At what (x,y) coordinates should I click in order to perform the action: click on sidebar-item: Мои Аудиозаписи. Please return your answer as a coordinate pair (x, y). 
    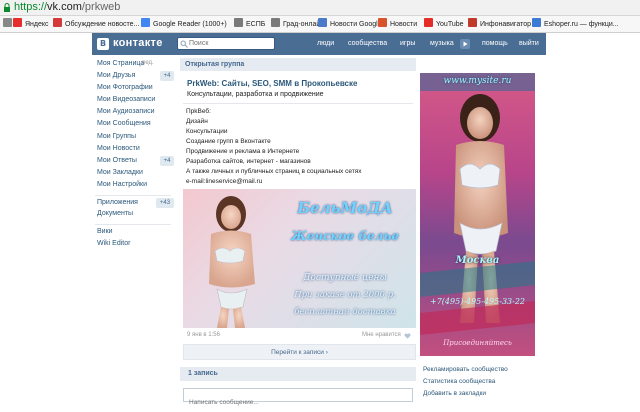
    Looking at the image, I should click on (126, 111).